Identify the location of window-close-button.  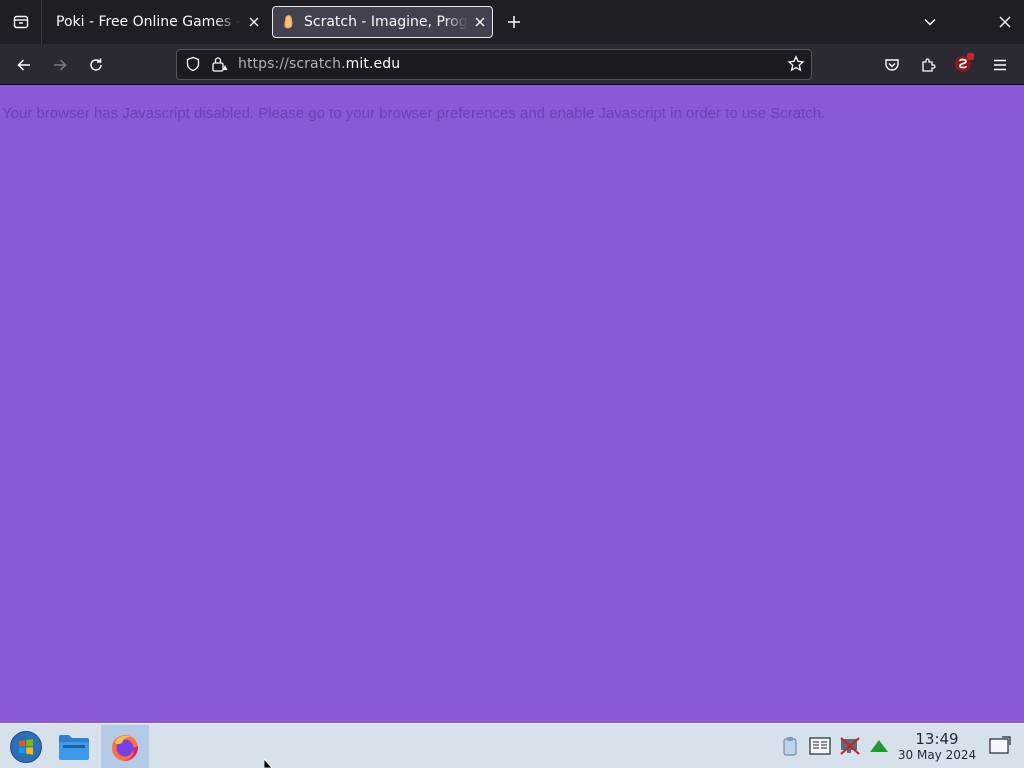
(1005, 22).